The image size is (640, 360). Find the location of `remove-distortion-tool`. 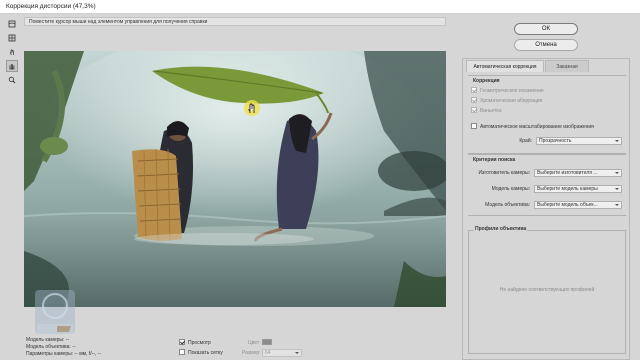

remove-distortion-tool is located at coordinates (12, 24).